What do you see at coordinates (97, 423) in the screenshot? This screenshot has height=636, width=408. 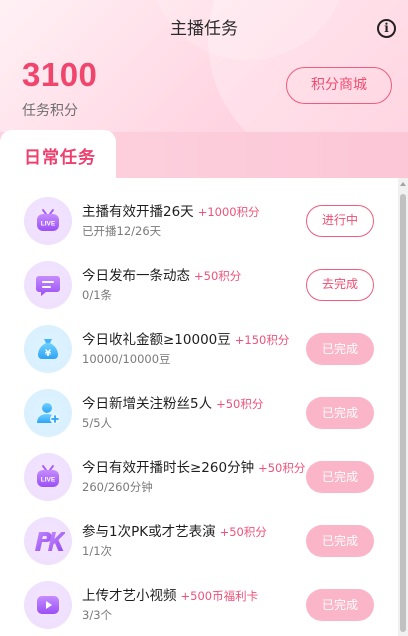 I see `task-progress: 5/5人` at bounding box center [97, 423].